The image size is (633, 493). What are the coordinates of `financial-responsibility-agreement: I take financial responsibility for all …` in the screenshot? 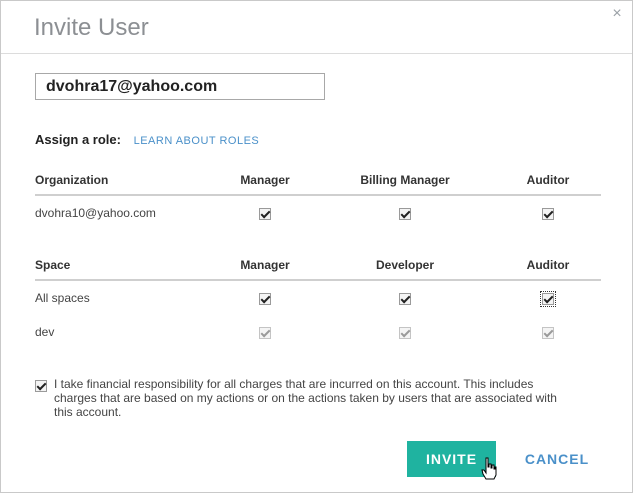 It's located at (305, 398).